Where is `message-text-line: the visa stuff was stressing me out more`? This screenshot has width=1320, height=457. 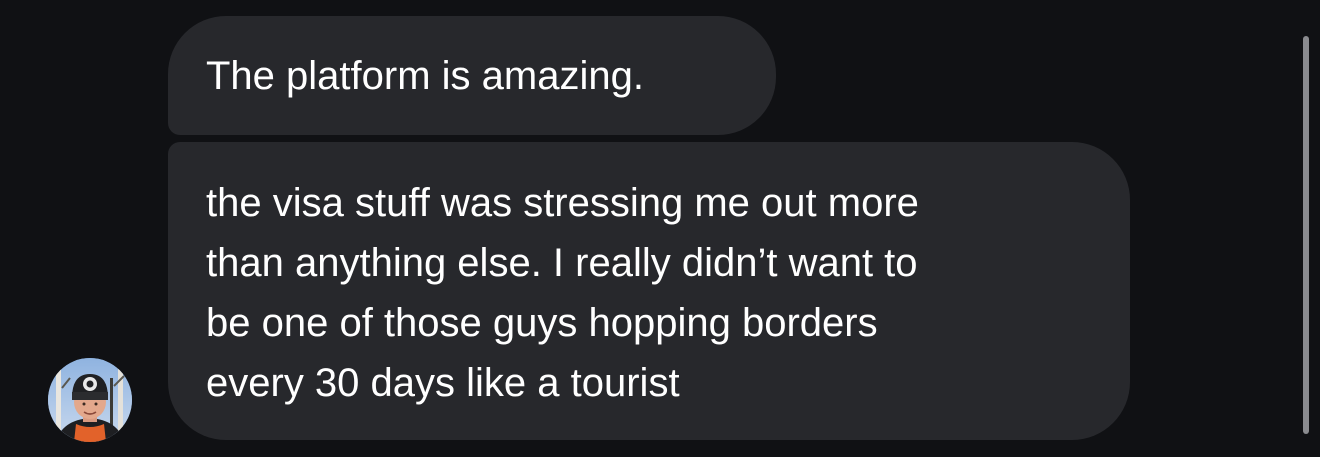 message-text-line: the visa stuff was stressing me out more is located at coordinates (562, 203).